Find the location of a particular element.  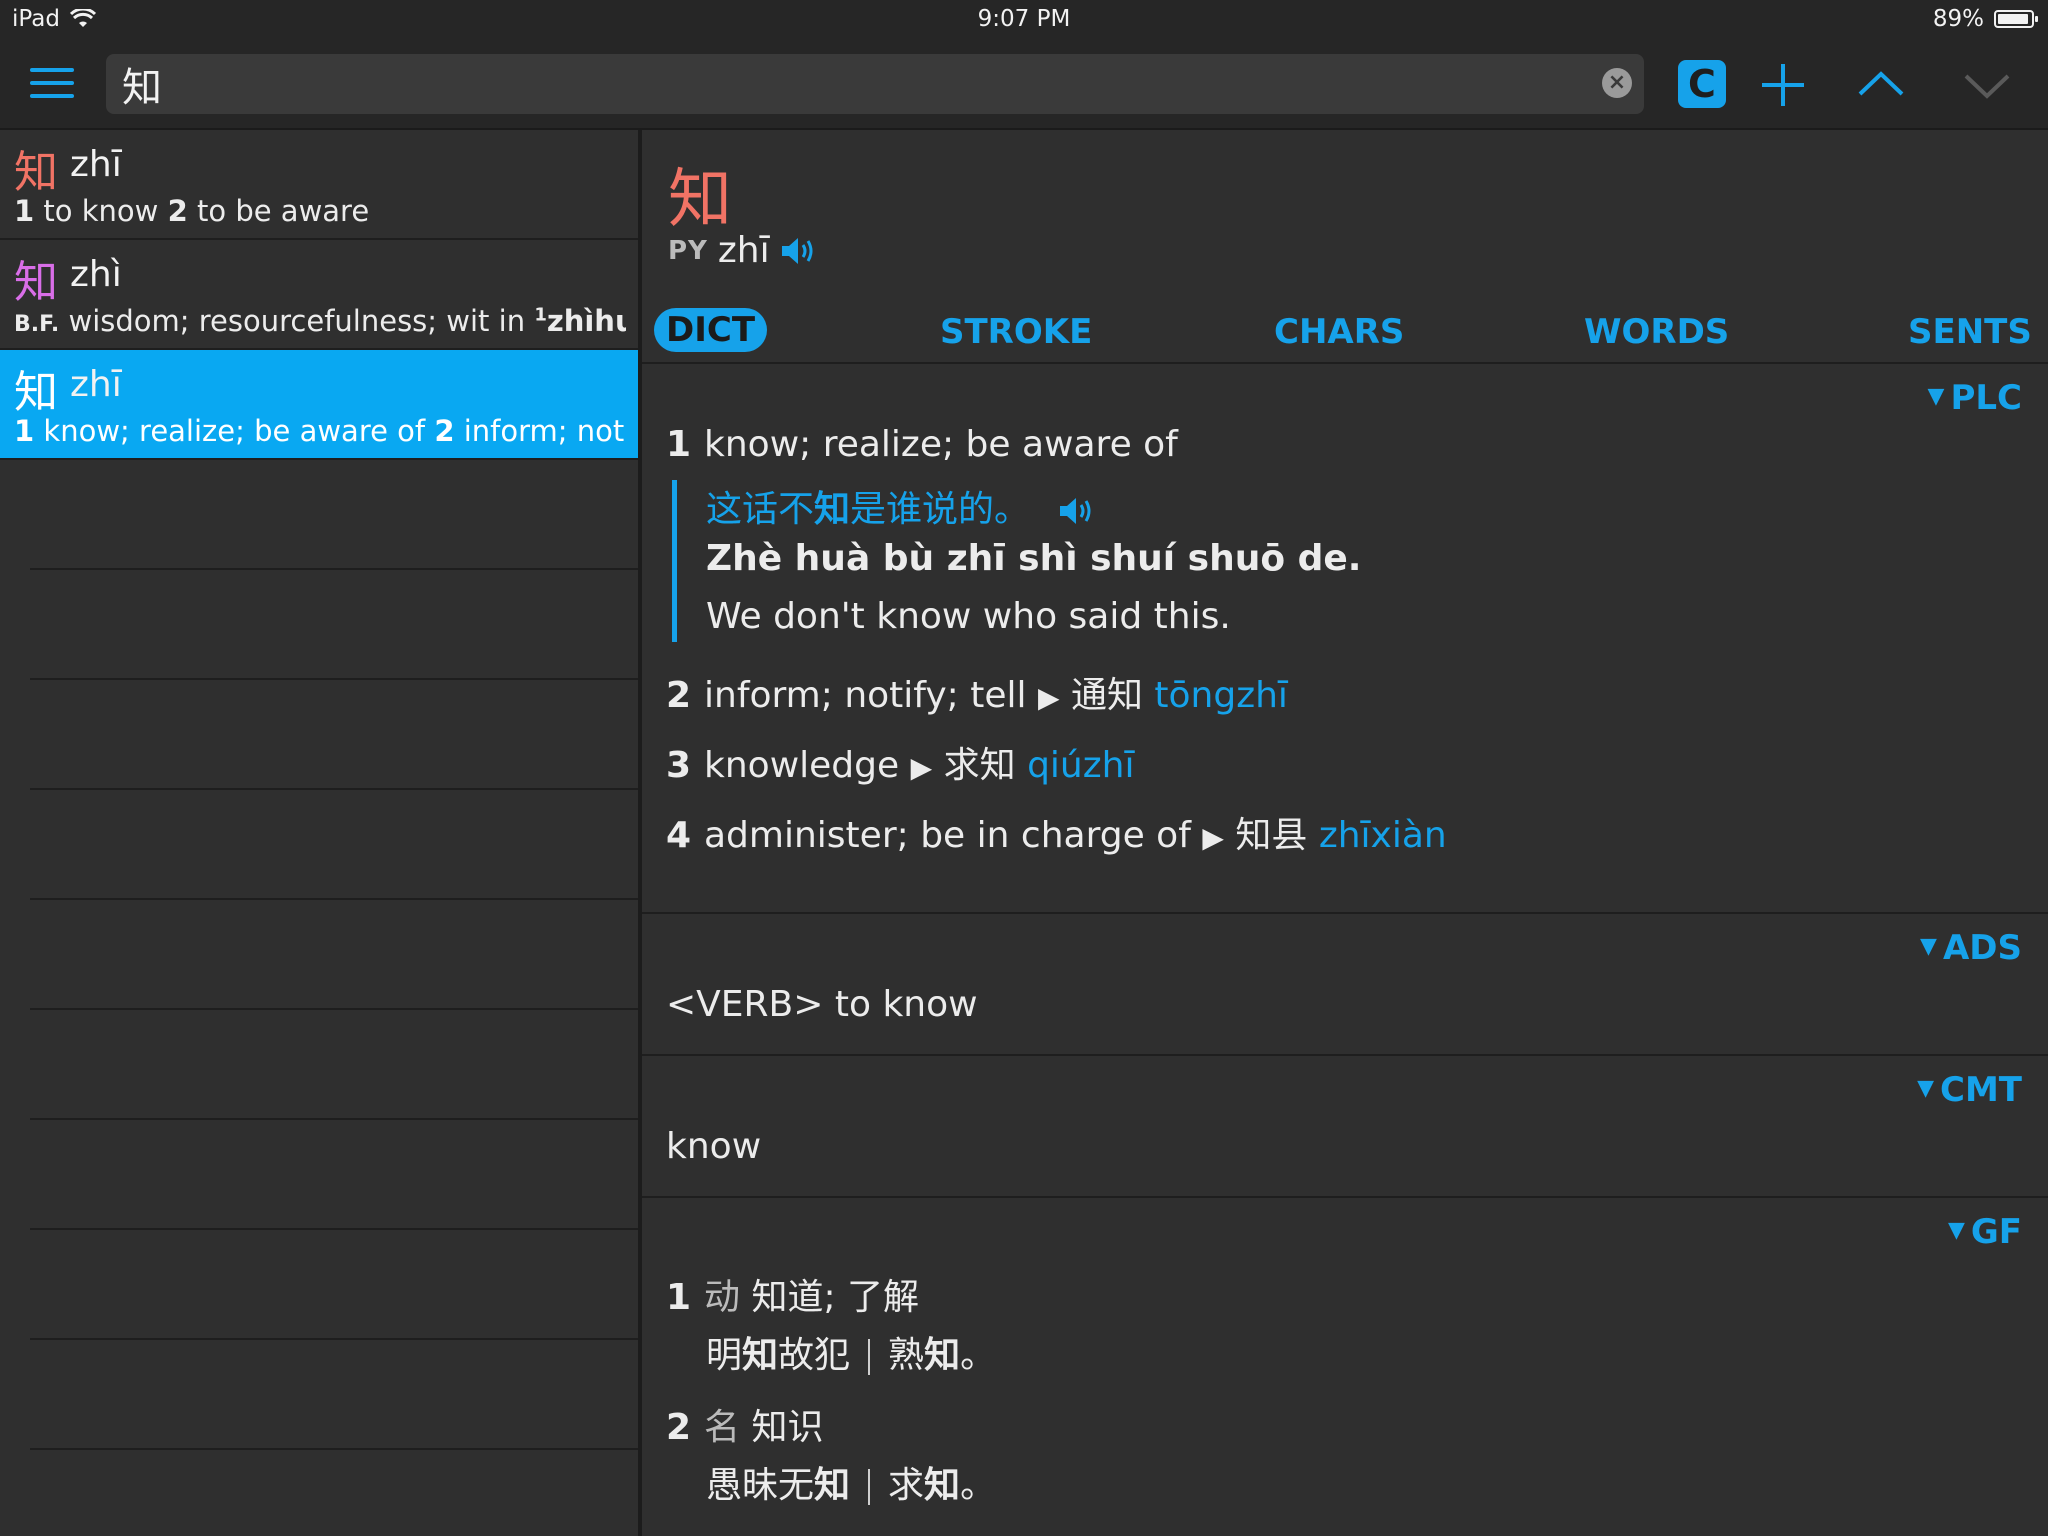

xref-pinyin: qiúzhī is located at coordinates (1080, 765).